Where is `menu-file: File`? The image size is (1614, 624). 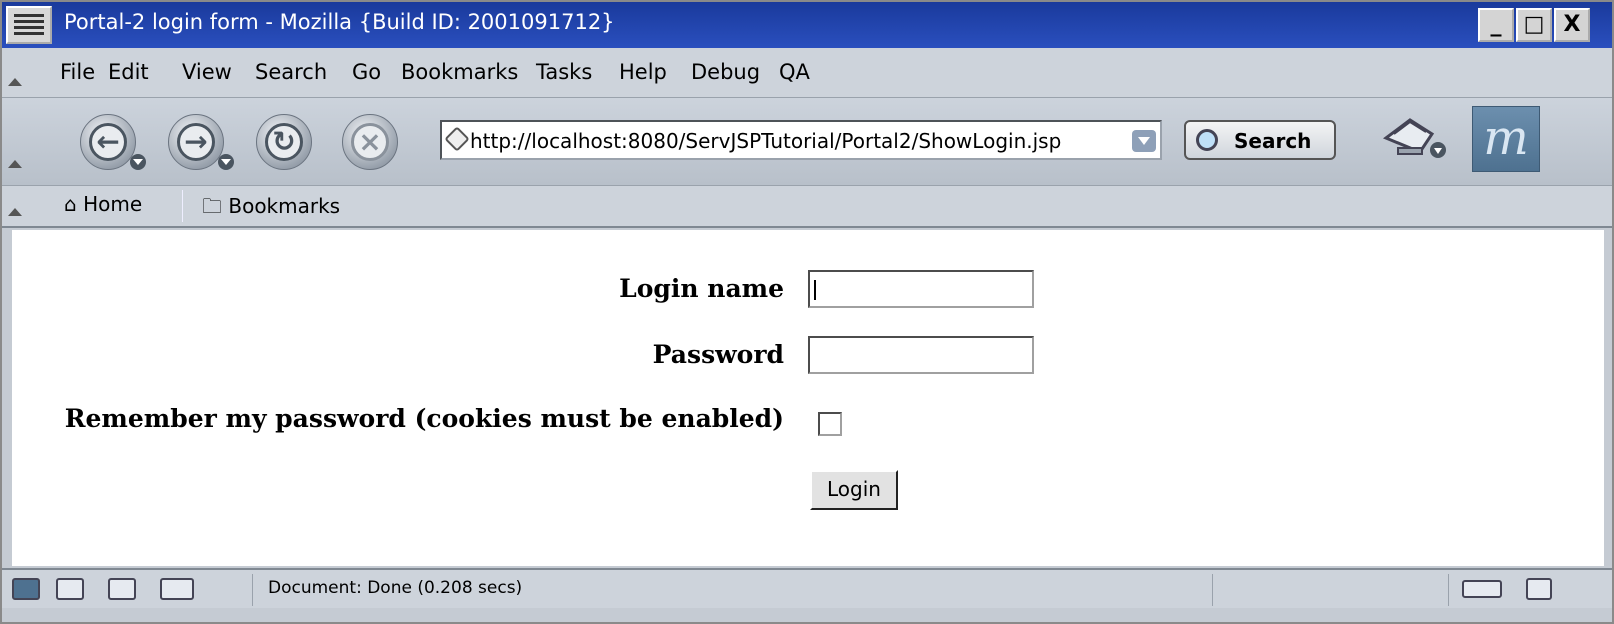 menu-file: File is located at coordinates (77, 72).